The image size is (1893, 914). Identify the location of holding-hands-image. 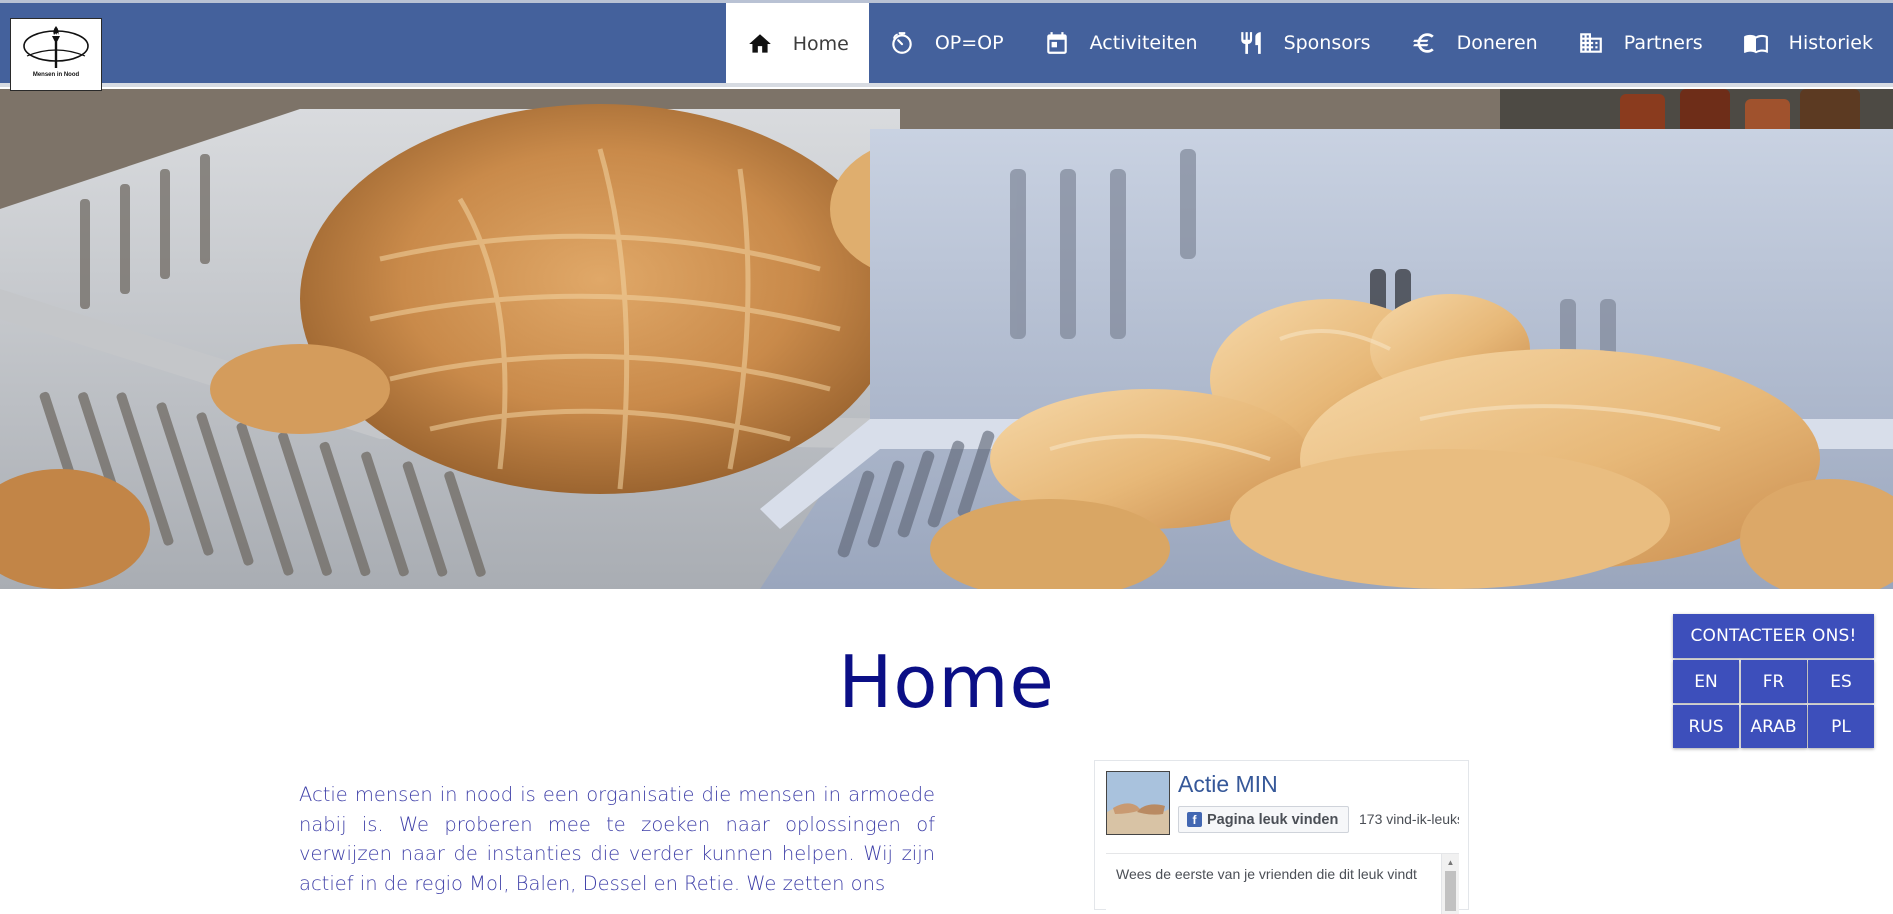
(1138, 803).